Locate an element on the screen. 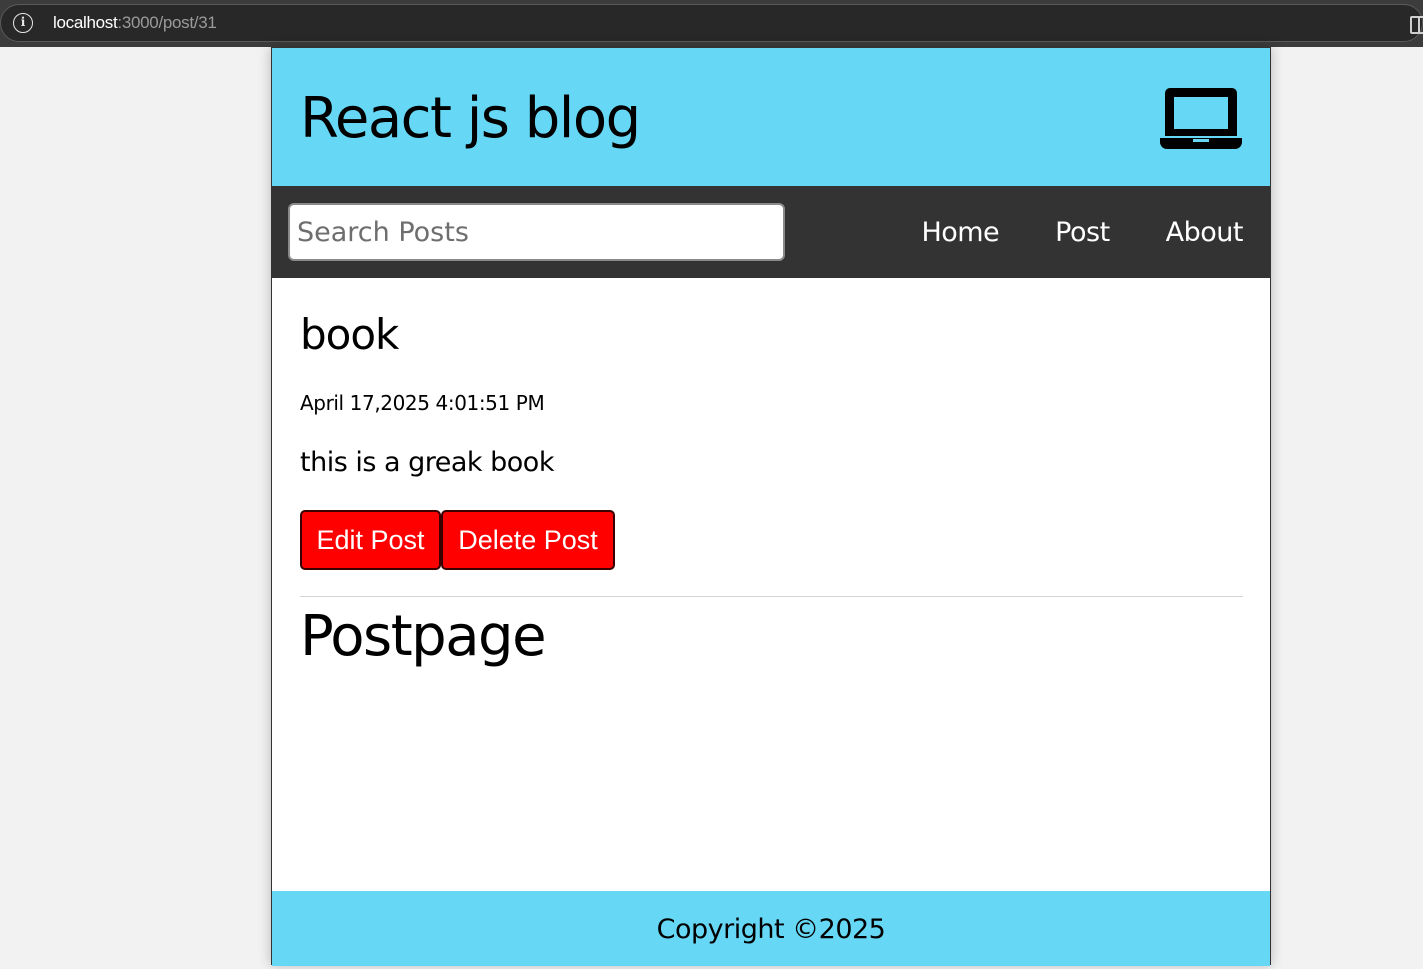 This screenshot has height=969, width=1423. post-title: book is located at coordinates (349, 334).